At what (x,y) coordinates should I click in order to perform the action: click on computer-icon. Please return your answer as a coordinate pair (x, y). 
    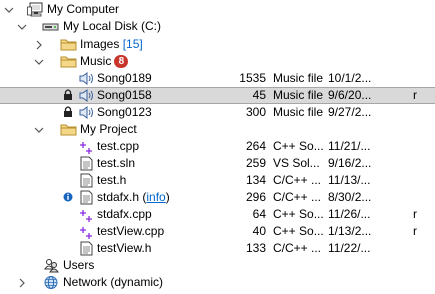
    Looking at the image, I should click on (36, 9).